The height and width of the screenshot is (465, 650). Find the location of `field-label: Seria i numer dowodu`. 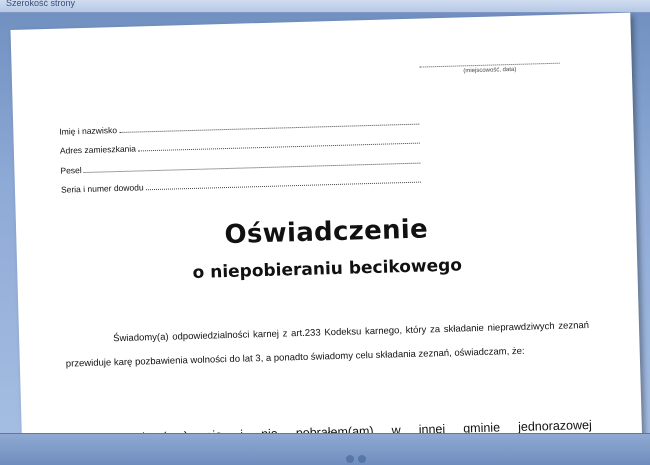

field-label: Seria i numer dowodu is located at coordinates (102, 188).